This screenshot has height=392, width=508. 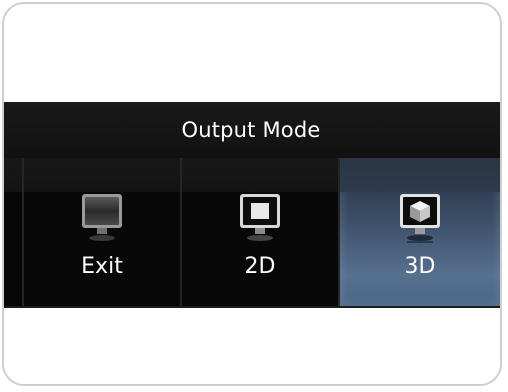 I want to click on monitor-3d-cube-icon, so click(x=420, y=218).